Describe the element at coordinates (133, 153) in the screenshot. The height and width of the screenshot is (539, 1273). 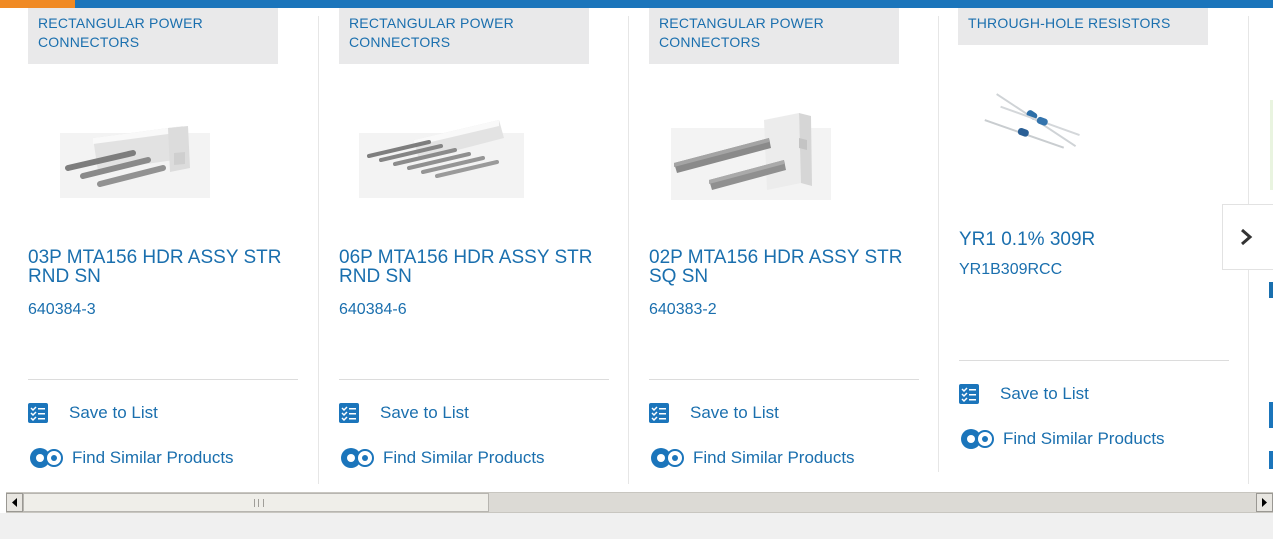
I see `connector-3pin-image` at that location.